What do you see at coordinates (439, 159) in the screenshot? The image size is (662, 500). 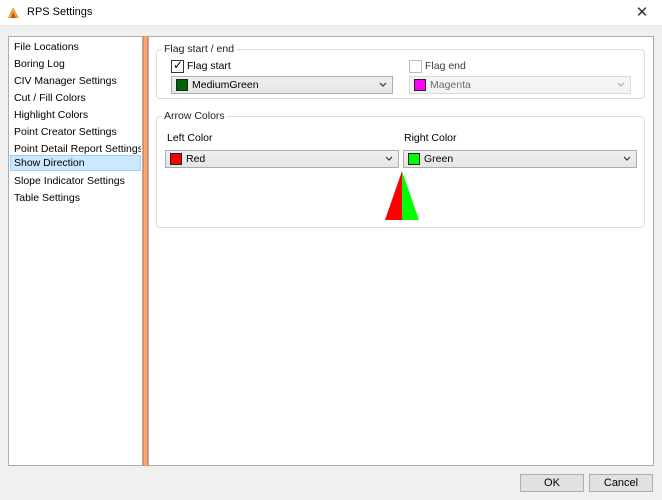 I see `right-color-value: Green` at bounding box center [439, 159].